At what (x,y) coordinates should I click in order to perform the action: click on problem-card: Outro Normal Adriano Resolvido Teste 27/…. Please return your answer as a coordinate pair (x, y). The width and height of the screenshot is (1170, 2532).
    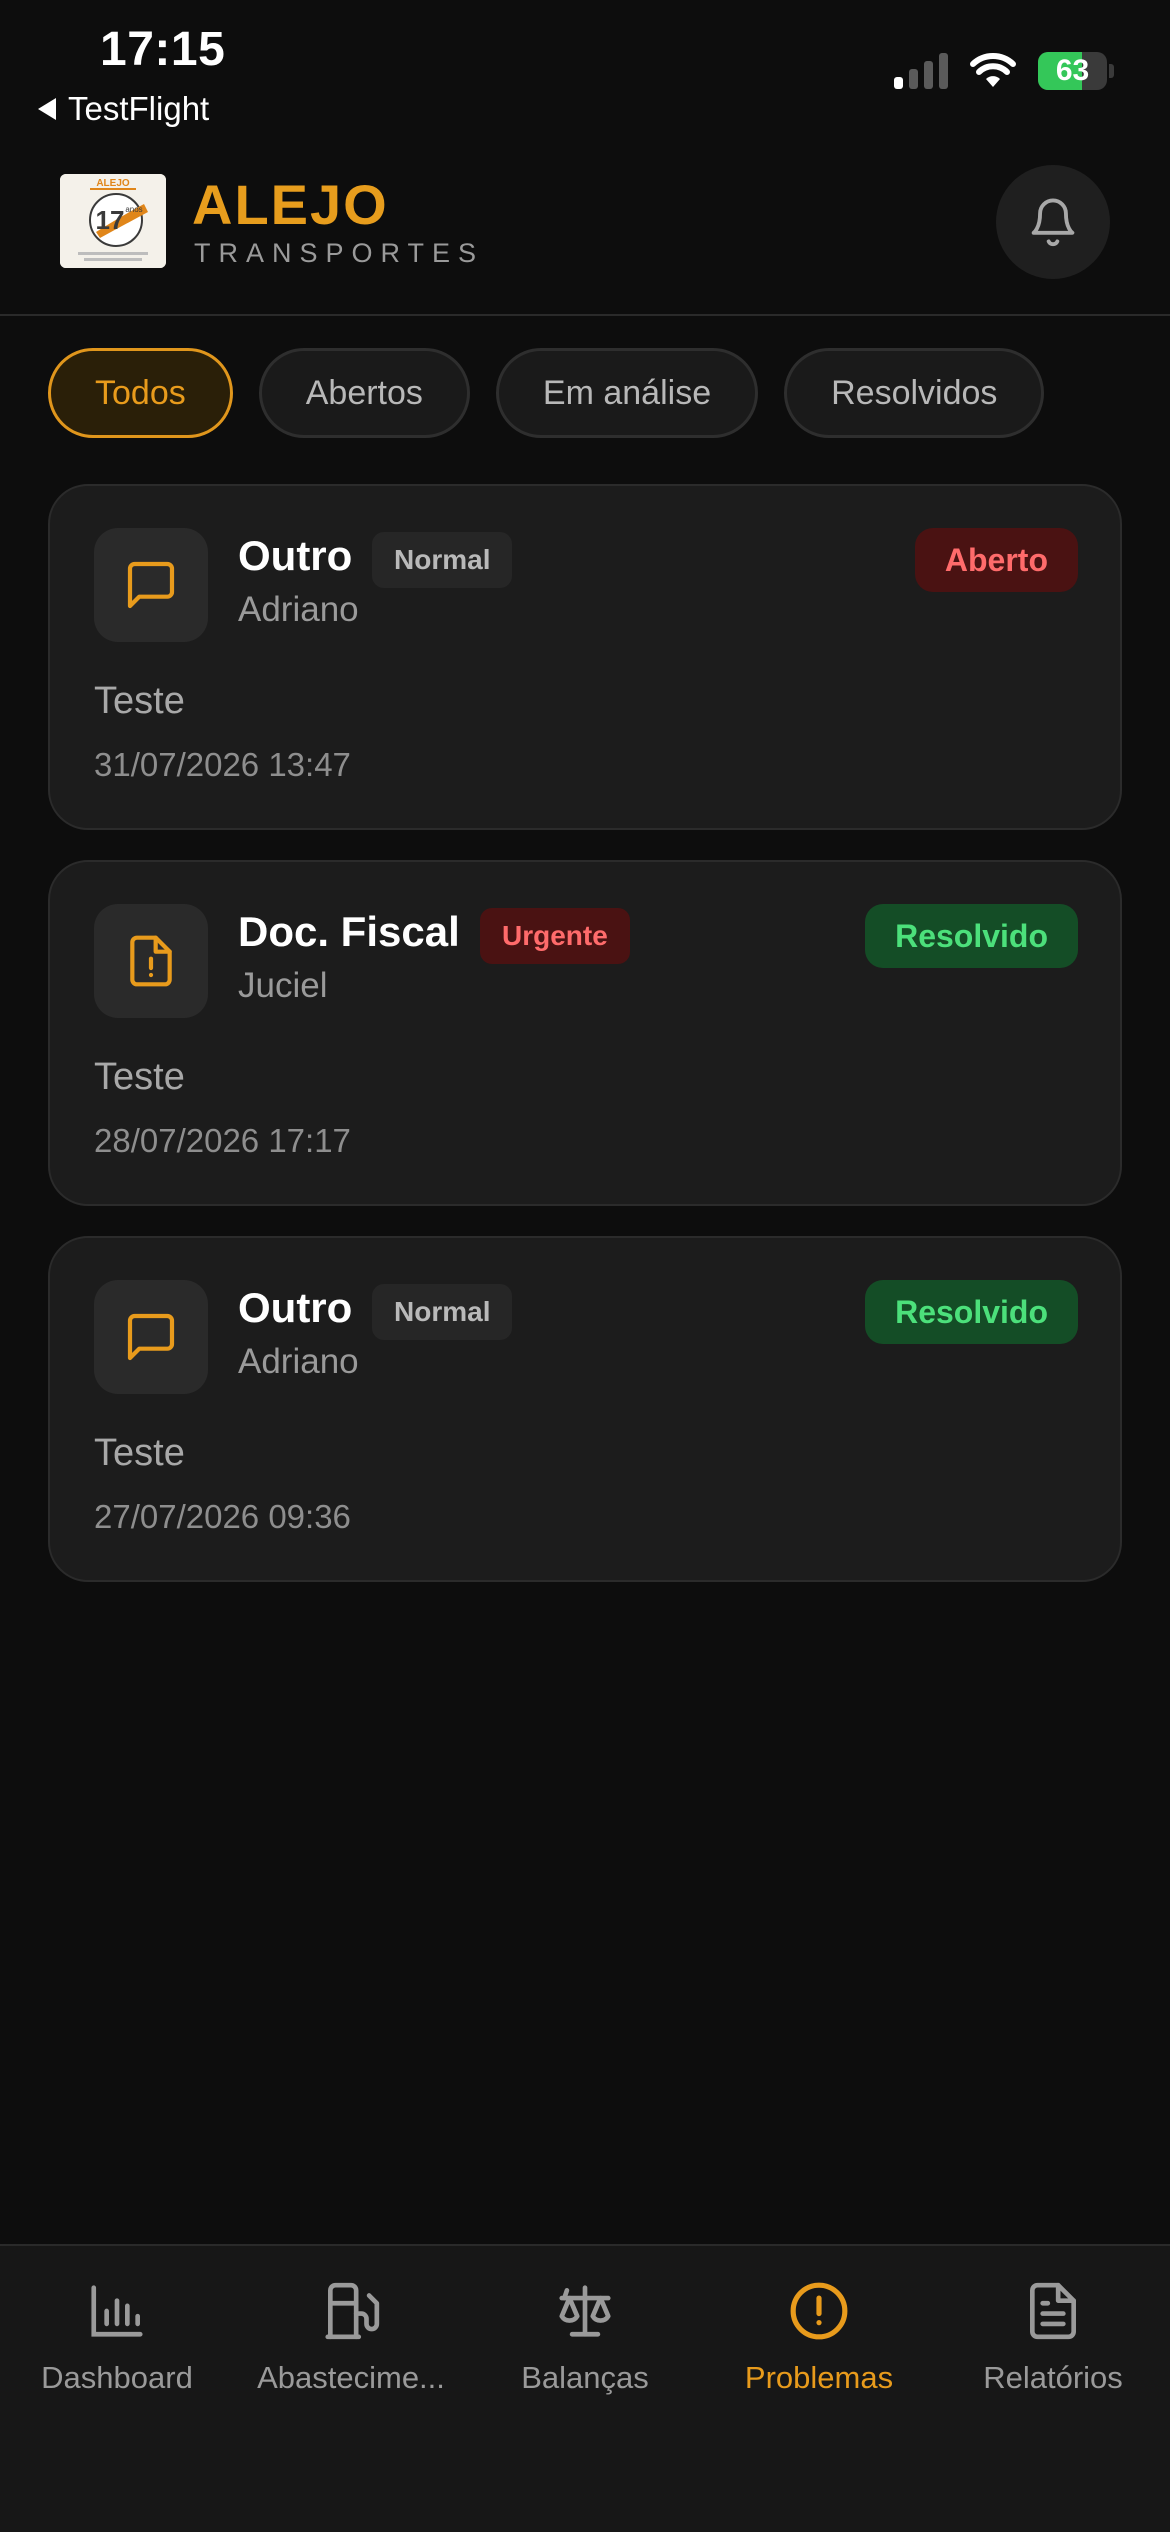
    Looking at the image, I should click on (585, 1409).